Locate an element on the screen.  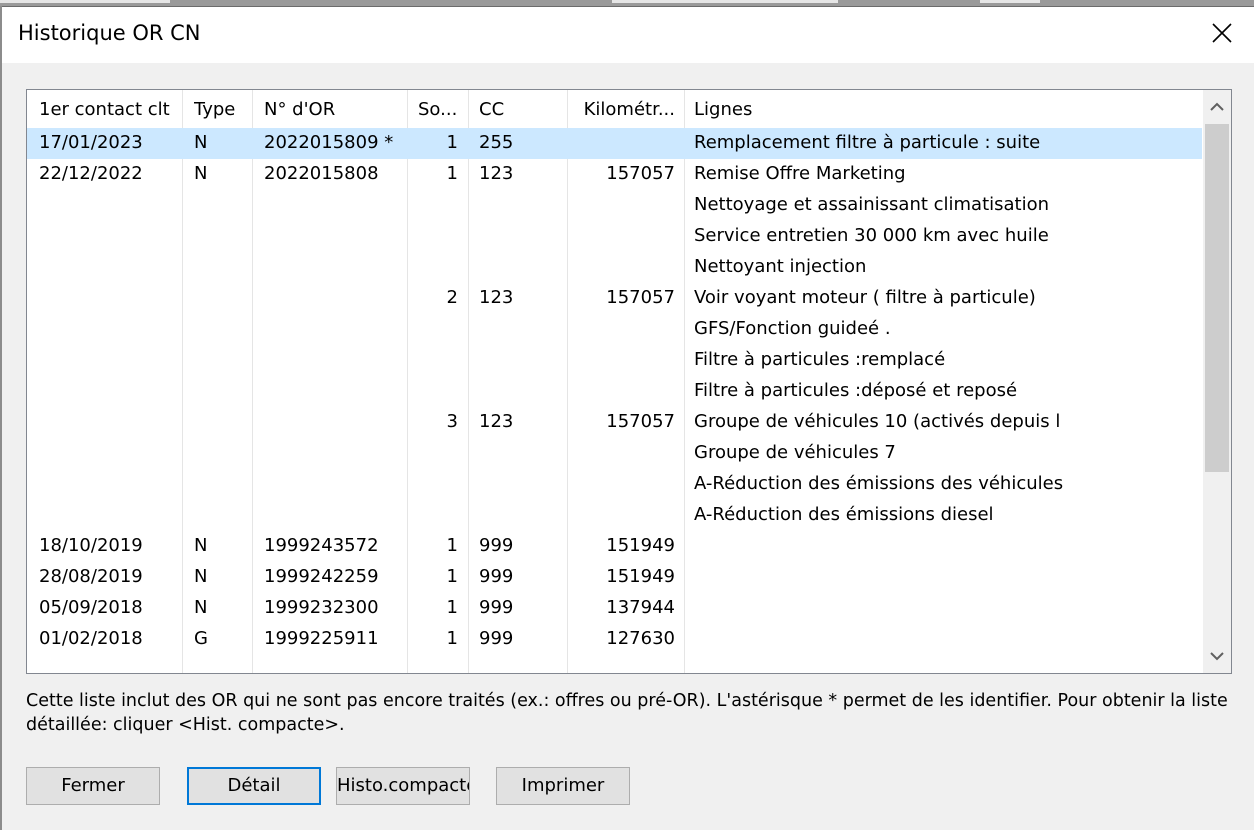
cell-or: 1999232300 is located at coordinates (321, 607).